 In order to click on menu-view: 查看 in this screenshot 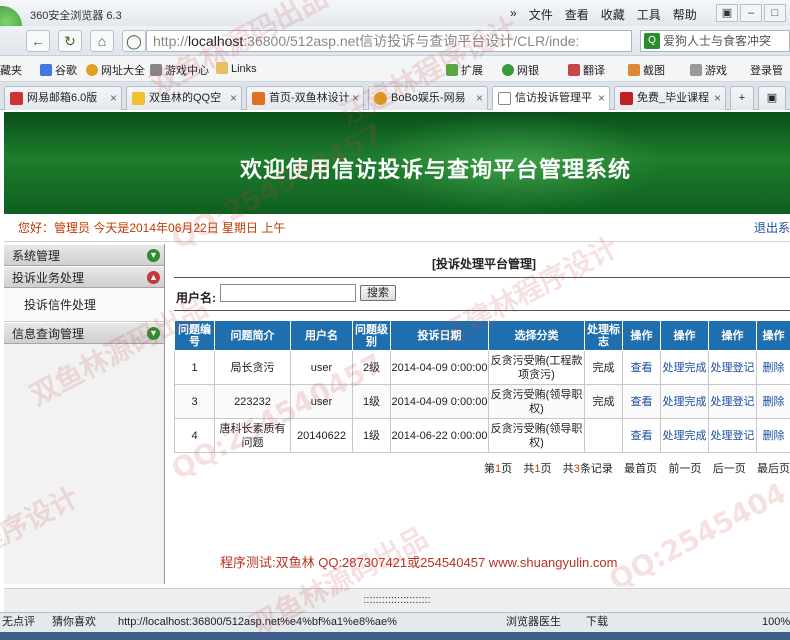, I will do `click(577, 14)`.